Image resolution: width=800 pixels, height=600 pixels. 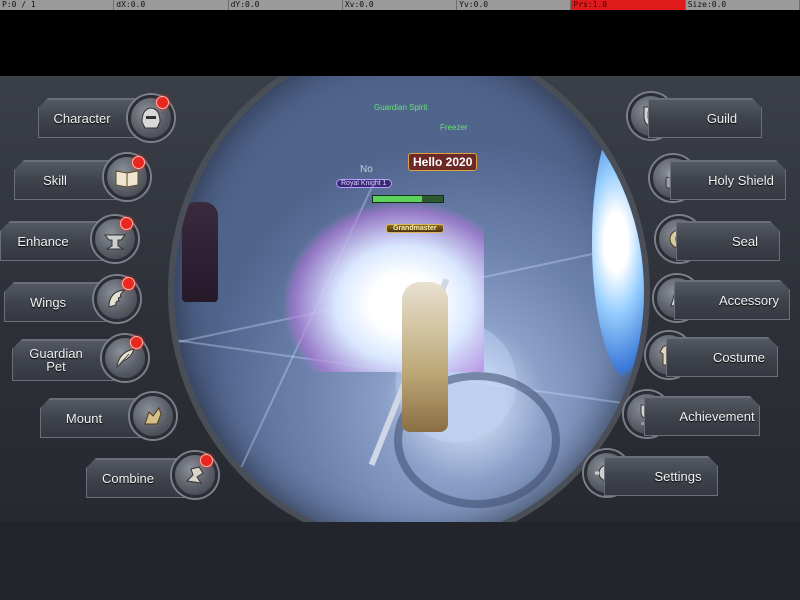 I want to click on holy-shield-label: Holy Shield, so click(x=741, y=180).